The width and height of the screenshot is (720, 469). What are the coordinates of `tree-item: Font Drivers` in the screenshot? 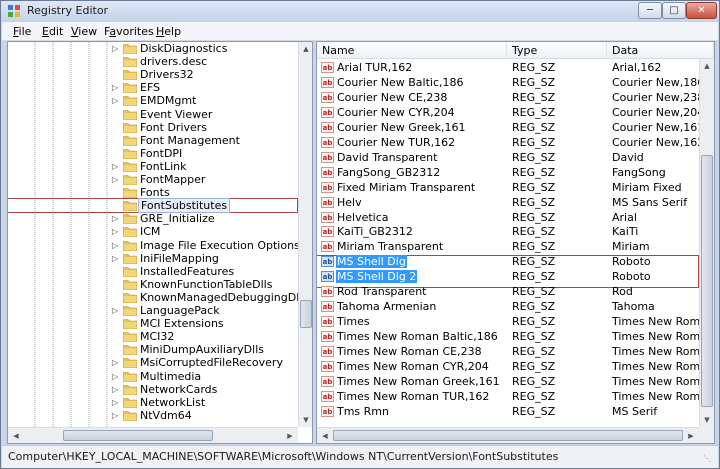 It's located at (152, 127).